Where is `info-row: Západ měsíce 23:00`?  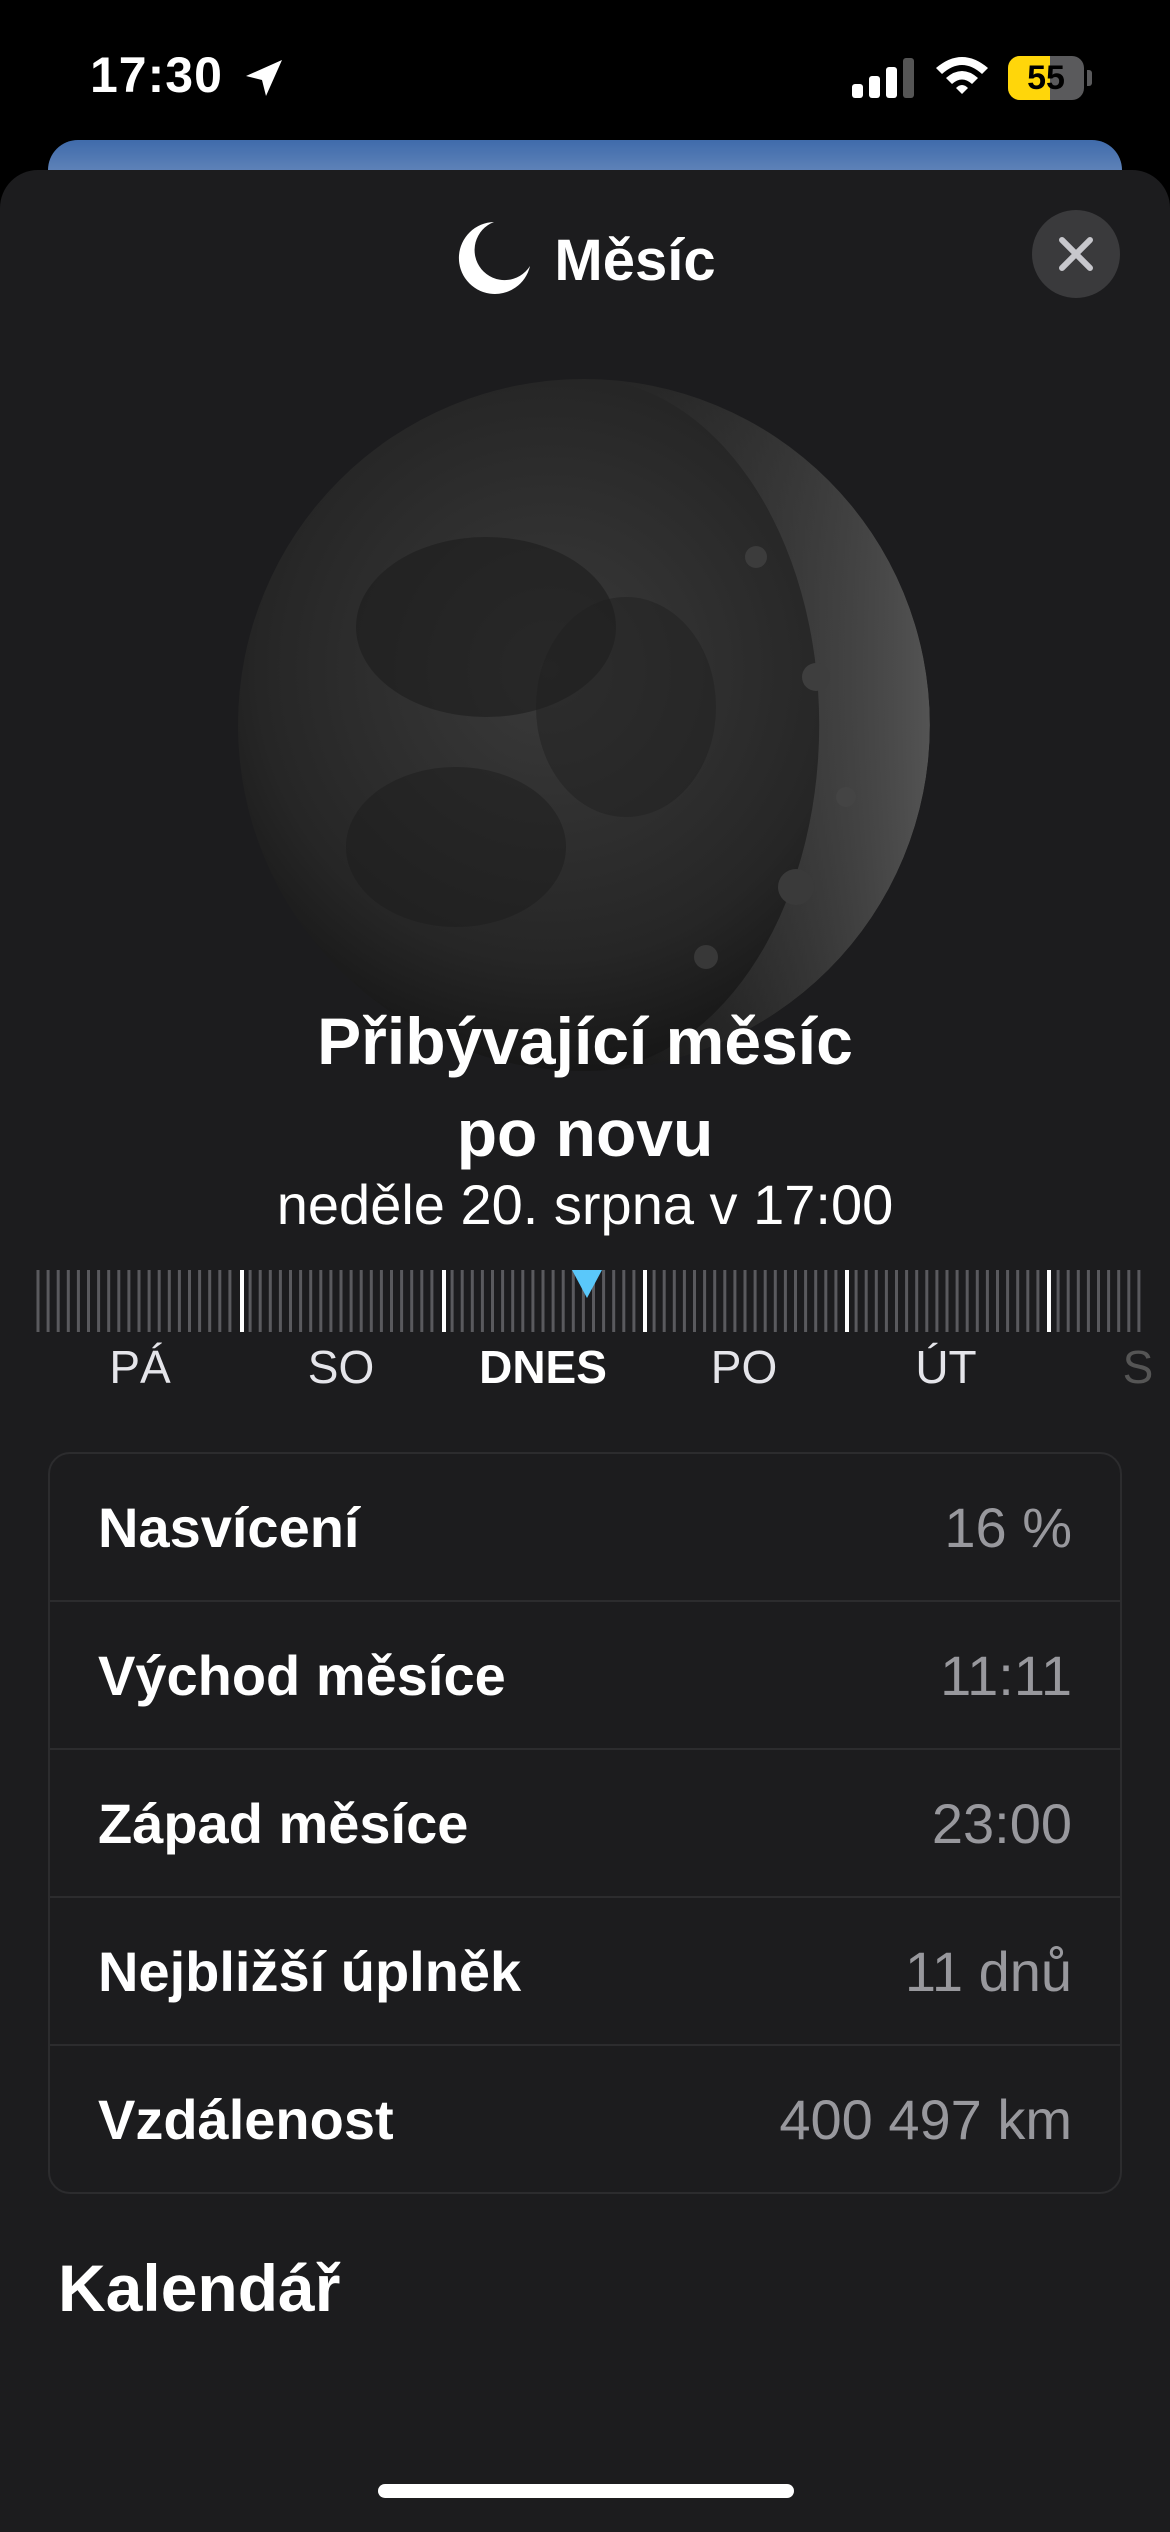
info-row: Západ měsíce 23:00 is located at coordinates (585, 1824).